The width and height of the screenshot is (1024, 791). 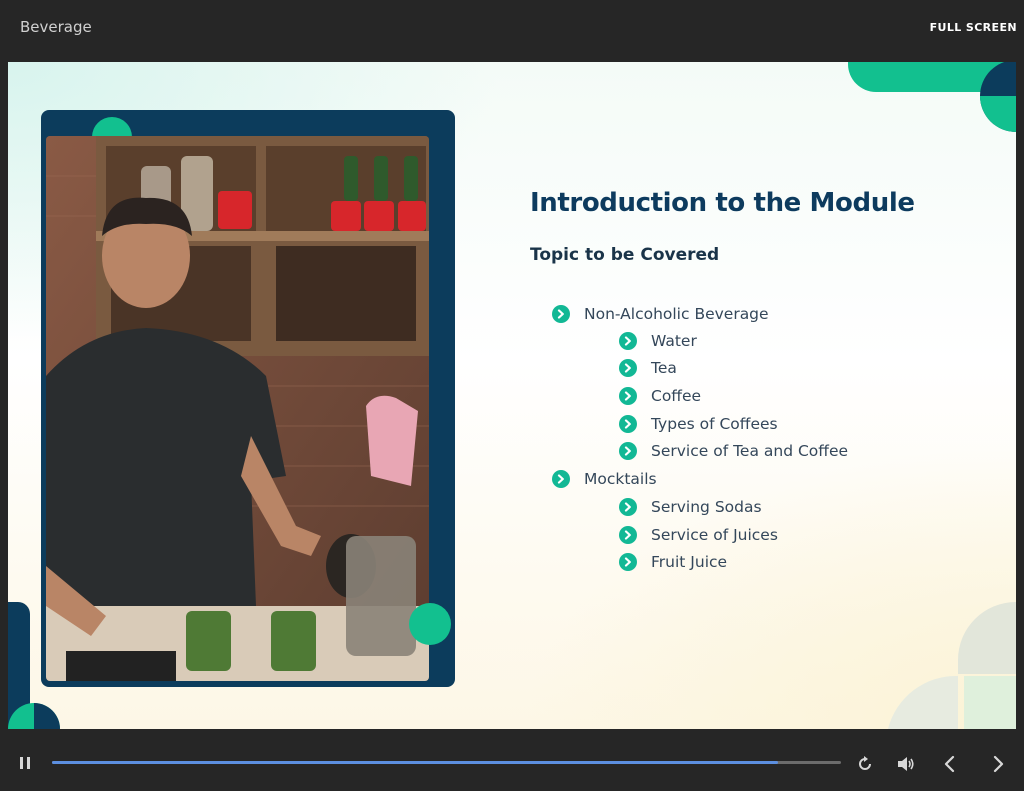 I want to click on subtopic-label: Tea, so click(x=664, y=368).